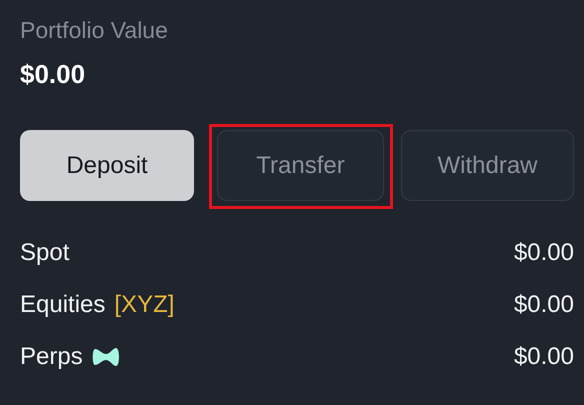 This screenshot has width=584, height=405. Describe the element at coordinates (144, 305) in the screenshot. I see `market-tag: [XYZ]` at that location.